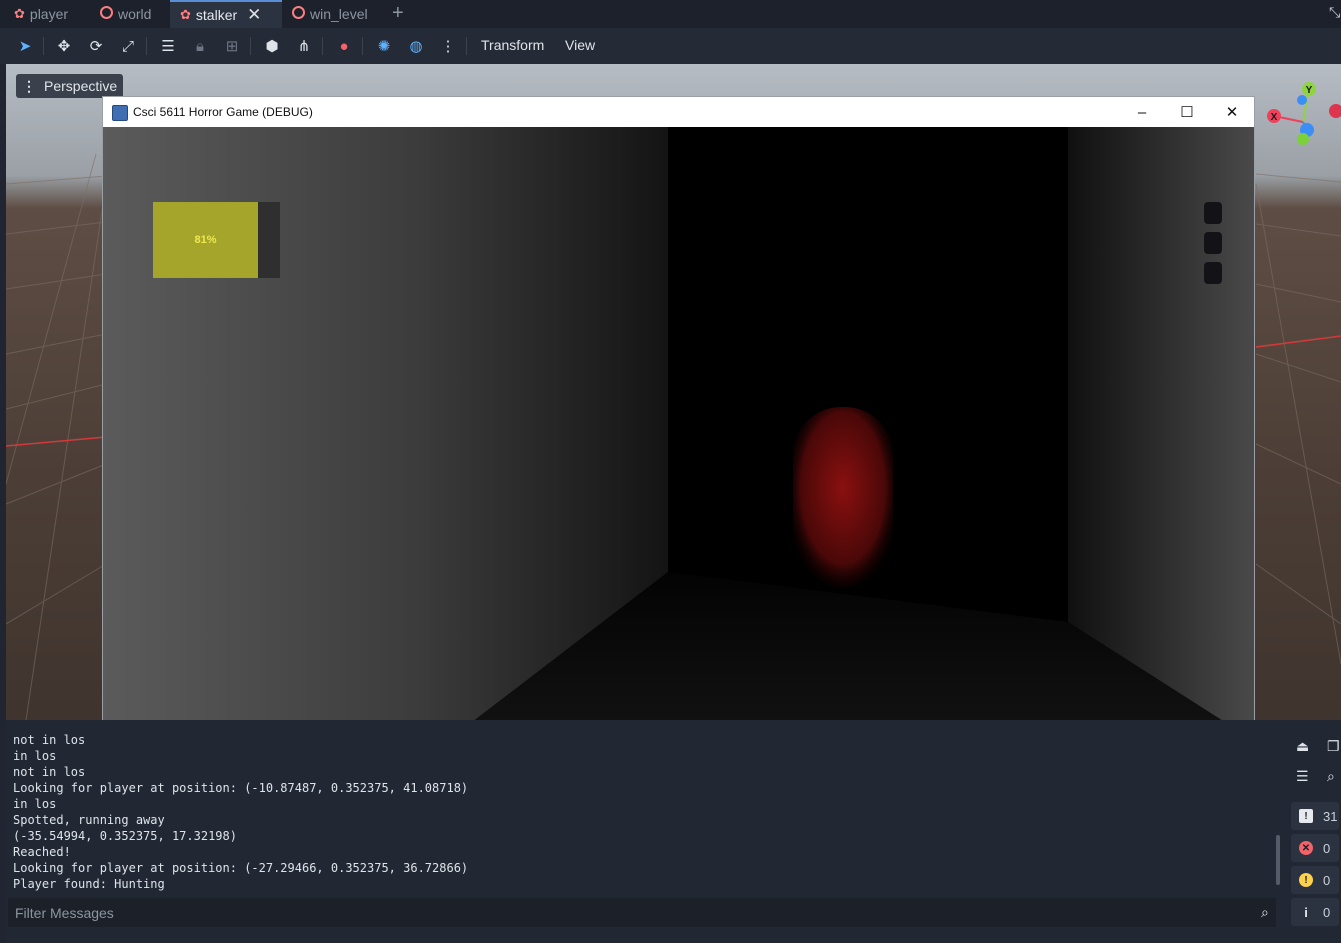 The width and height of the screenshot is (1341, 943). What do you see at coordinates (1187, 112) in the screenshot?
I see `maximize-icon: ☐` at bounding box center [1187, 112].